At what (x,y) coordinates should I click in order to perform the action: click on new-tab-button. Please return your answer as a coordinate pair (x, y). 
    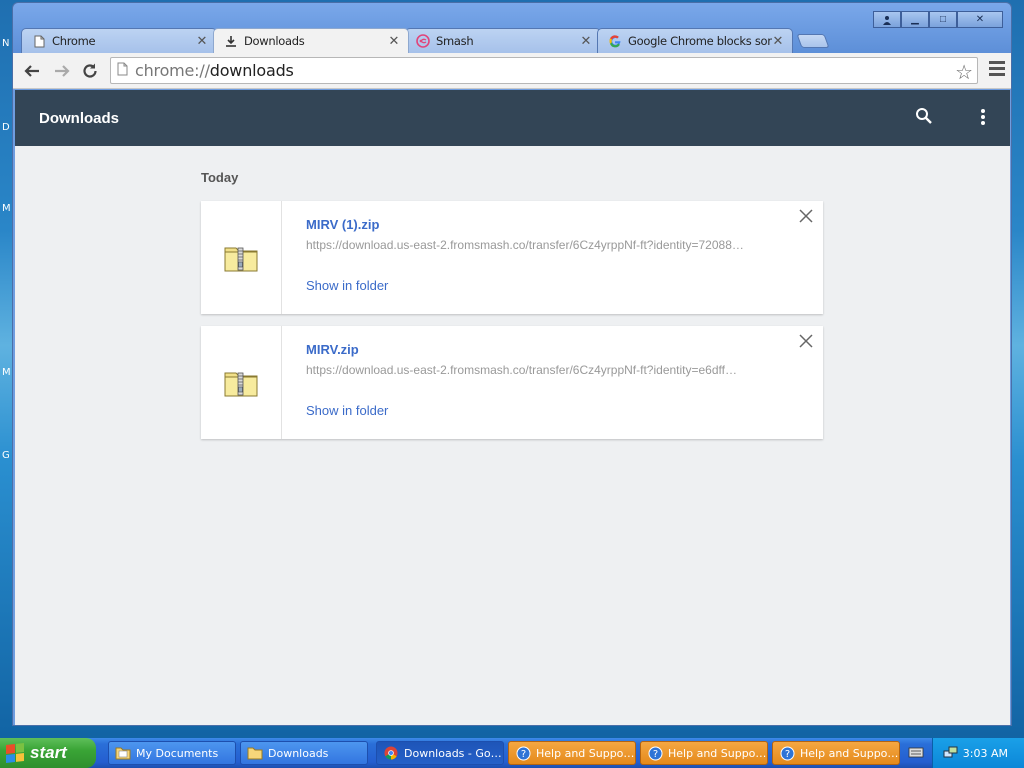
    Looking at the image, I should click on (813, 41).